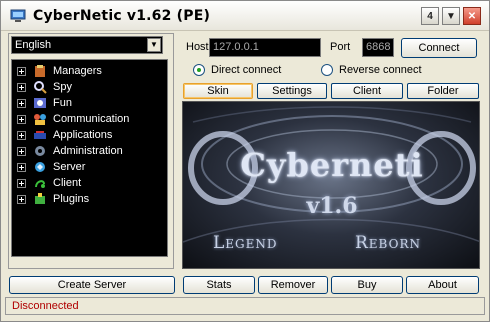  Describe the element at coordinates (442, 285) in the screenshot. I see `about-button: About` at that location.